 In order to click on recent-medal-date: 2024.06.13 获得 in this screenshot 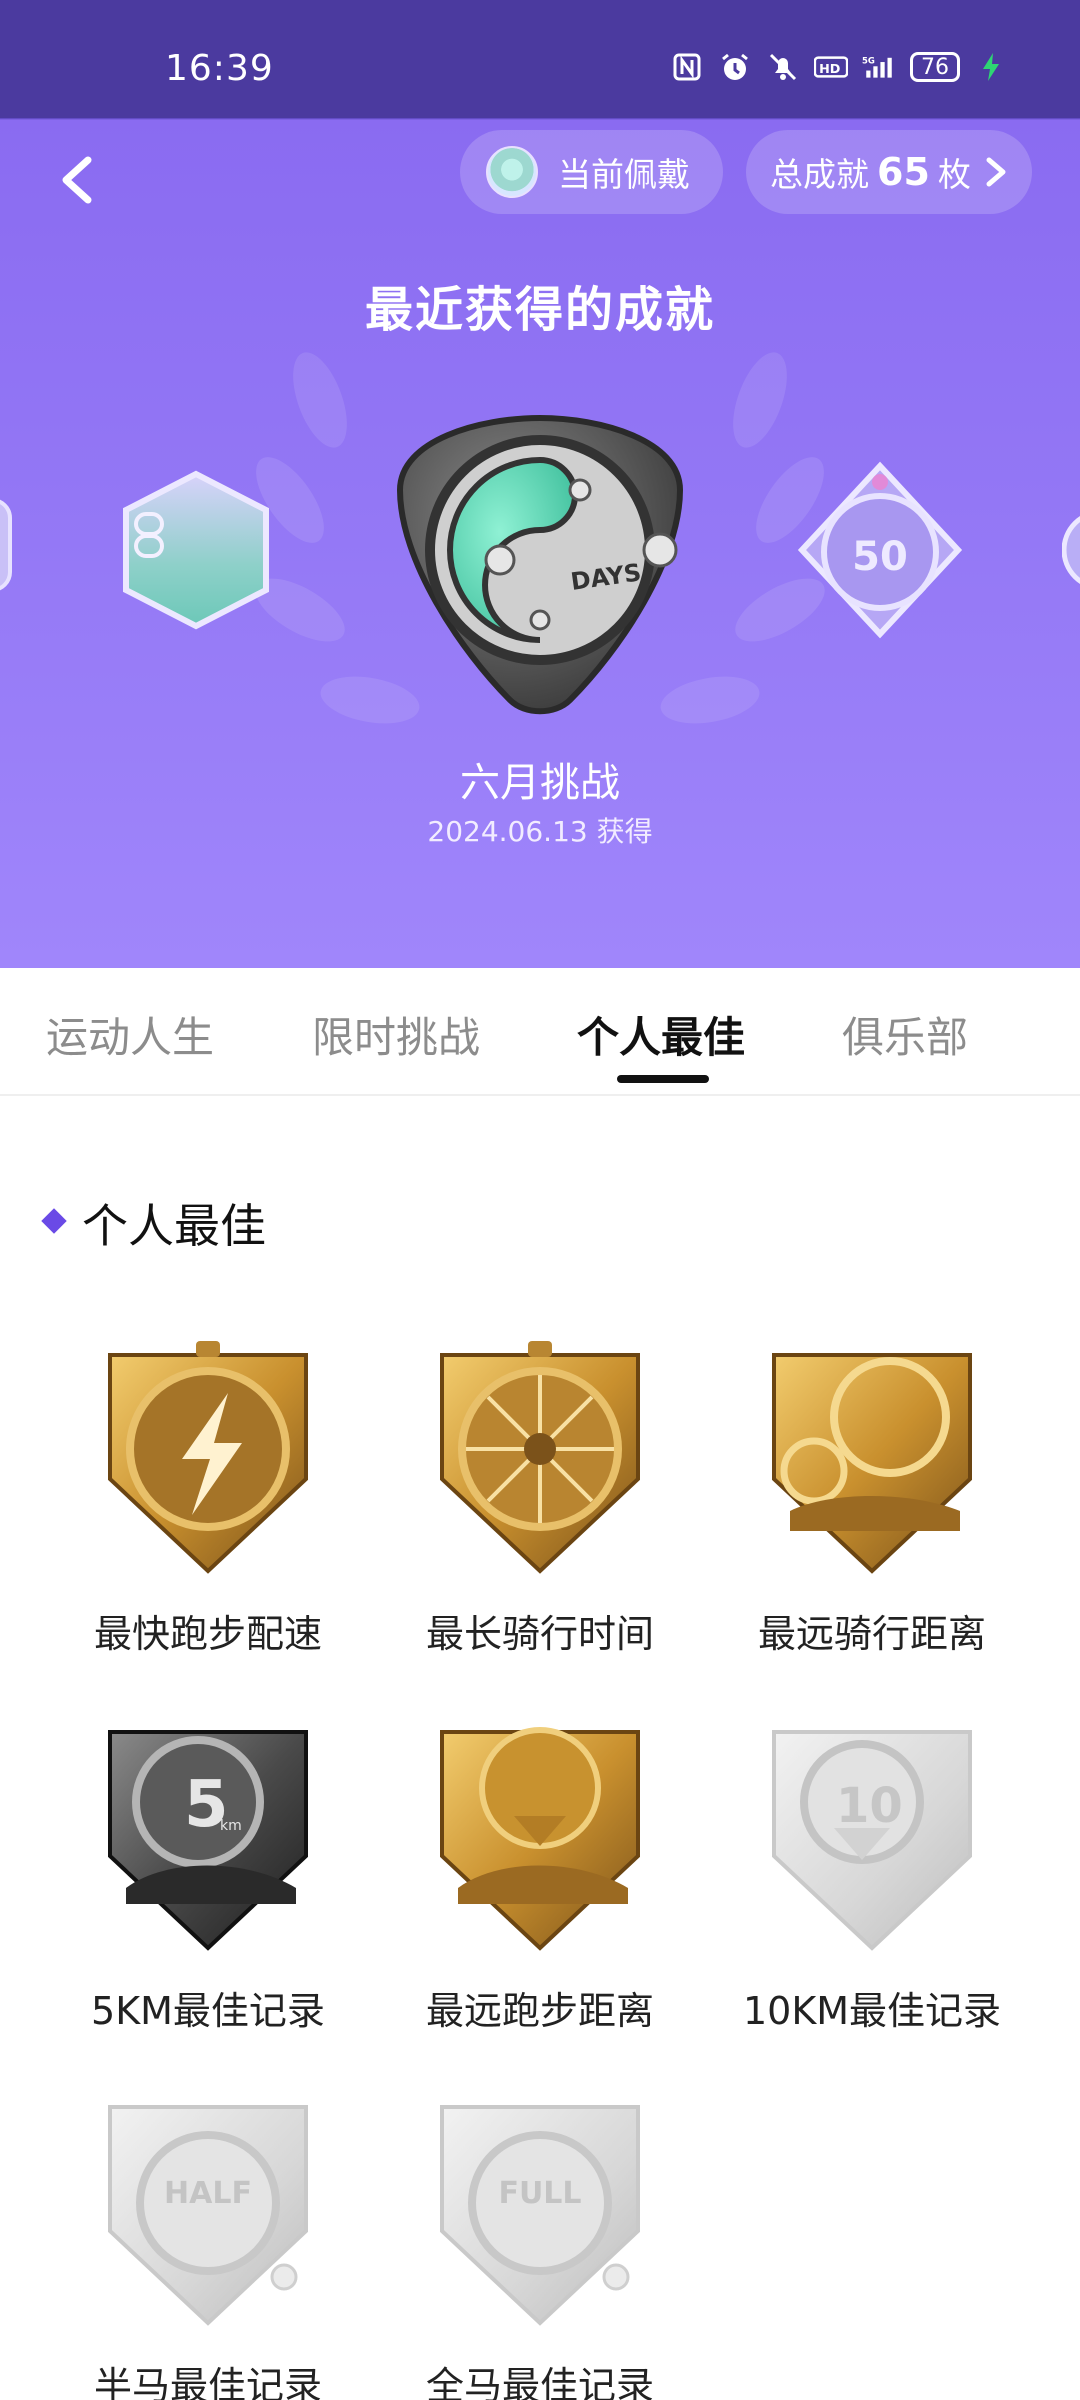, I will do `click(540, 831)`.